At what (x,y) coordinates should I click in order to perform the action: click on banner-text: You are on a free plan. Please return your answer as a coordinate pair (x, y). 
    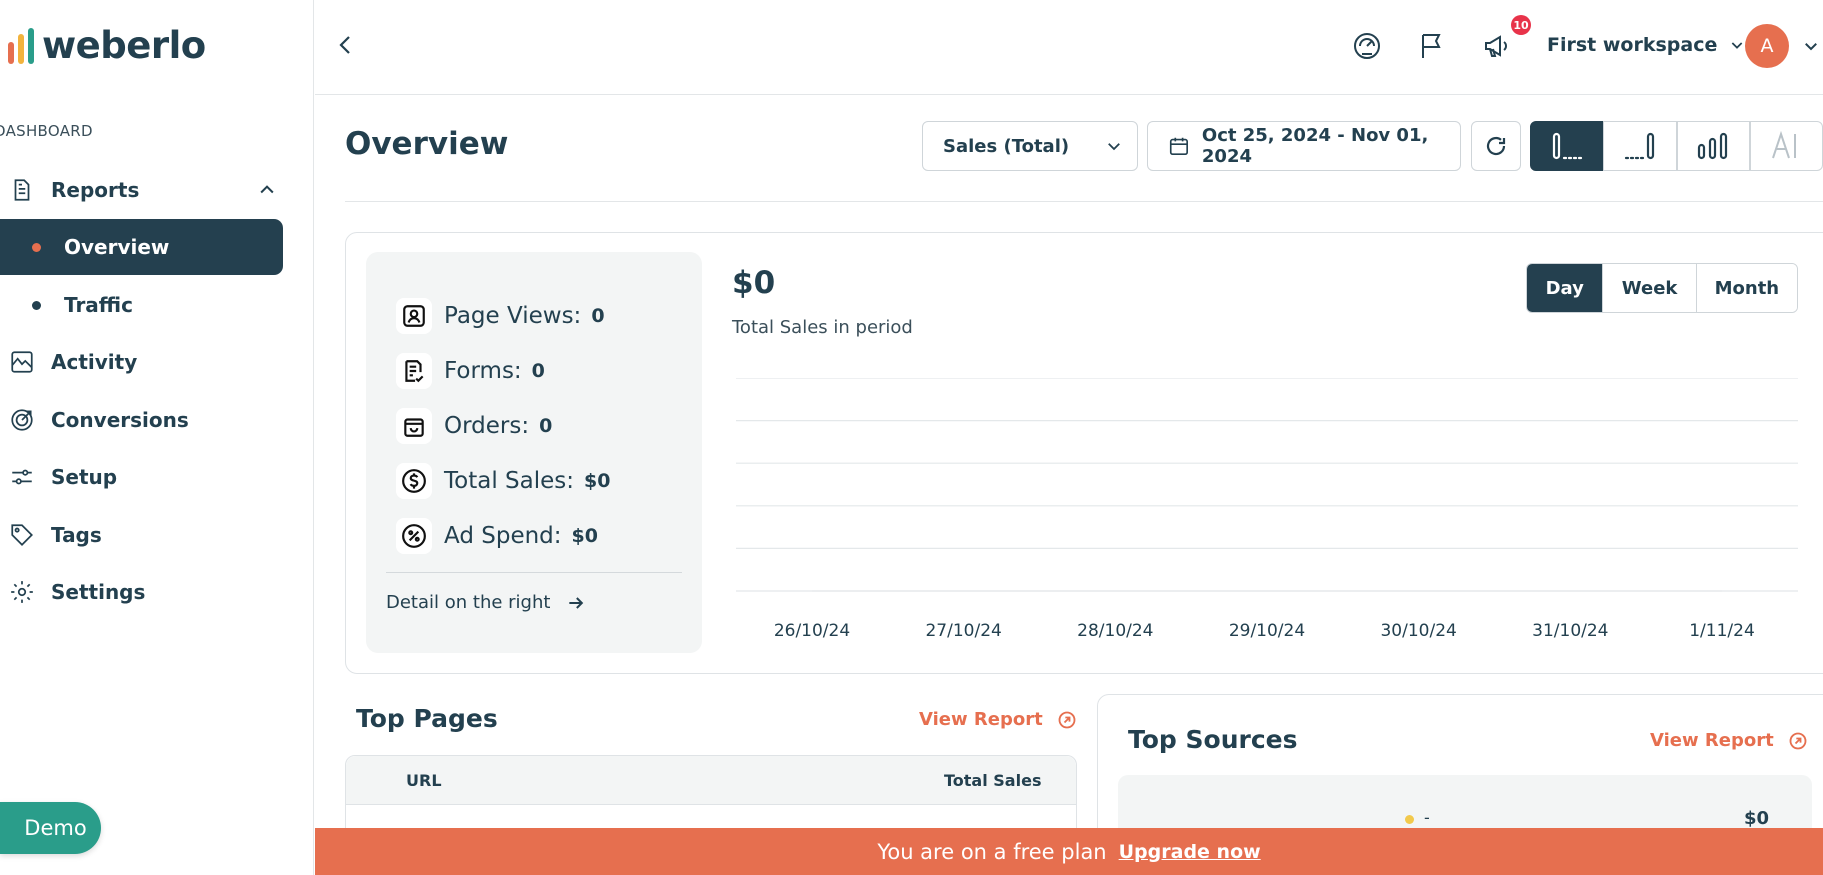
    Looking at the image, I should click on (992, 851).